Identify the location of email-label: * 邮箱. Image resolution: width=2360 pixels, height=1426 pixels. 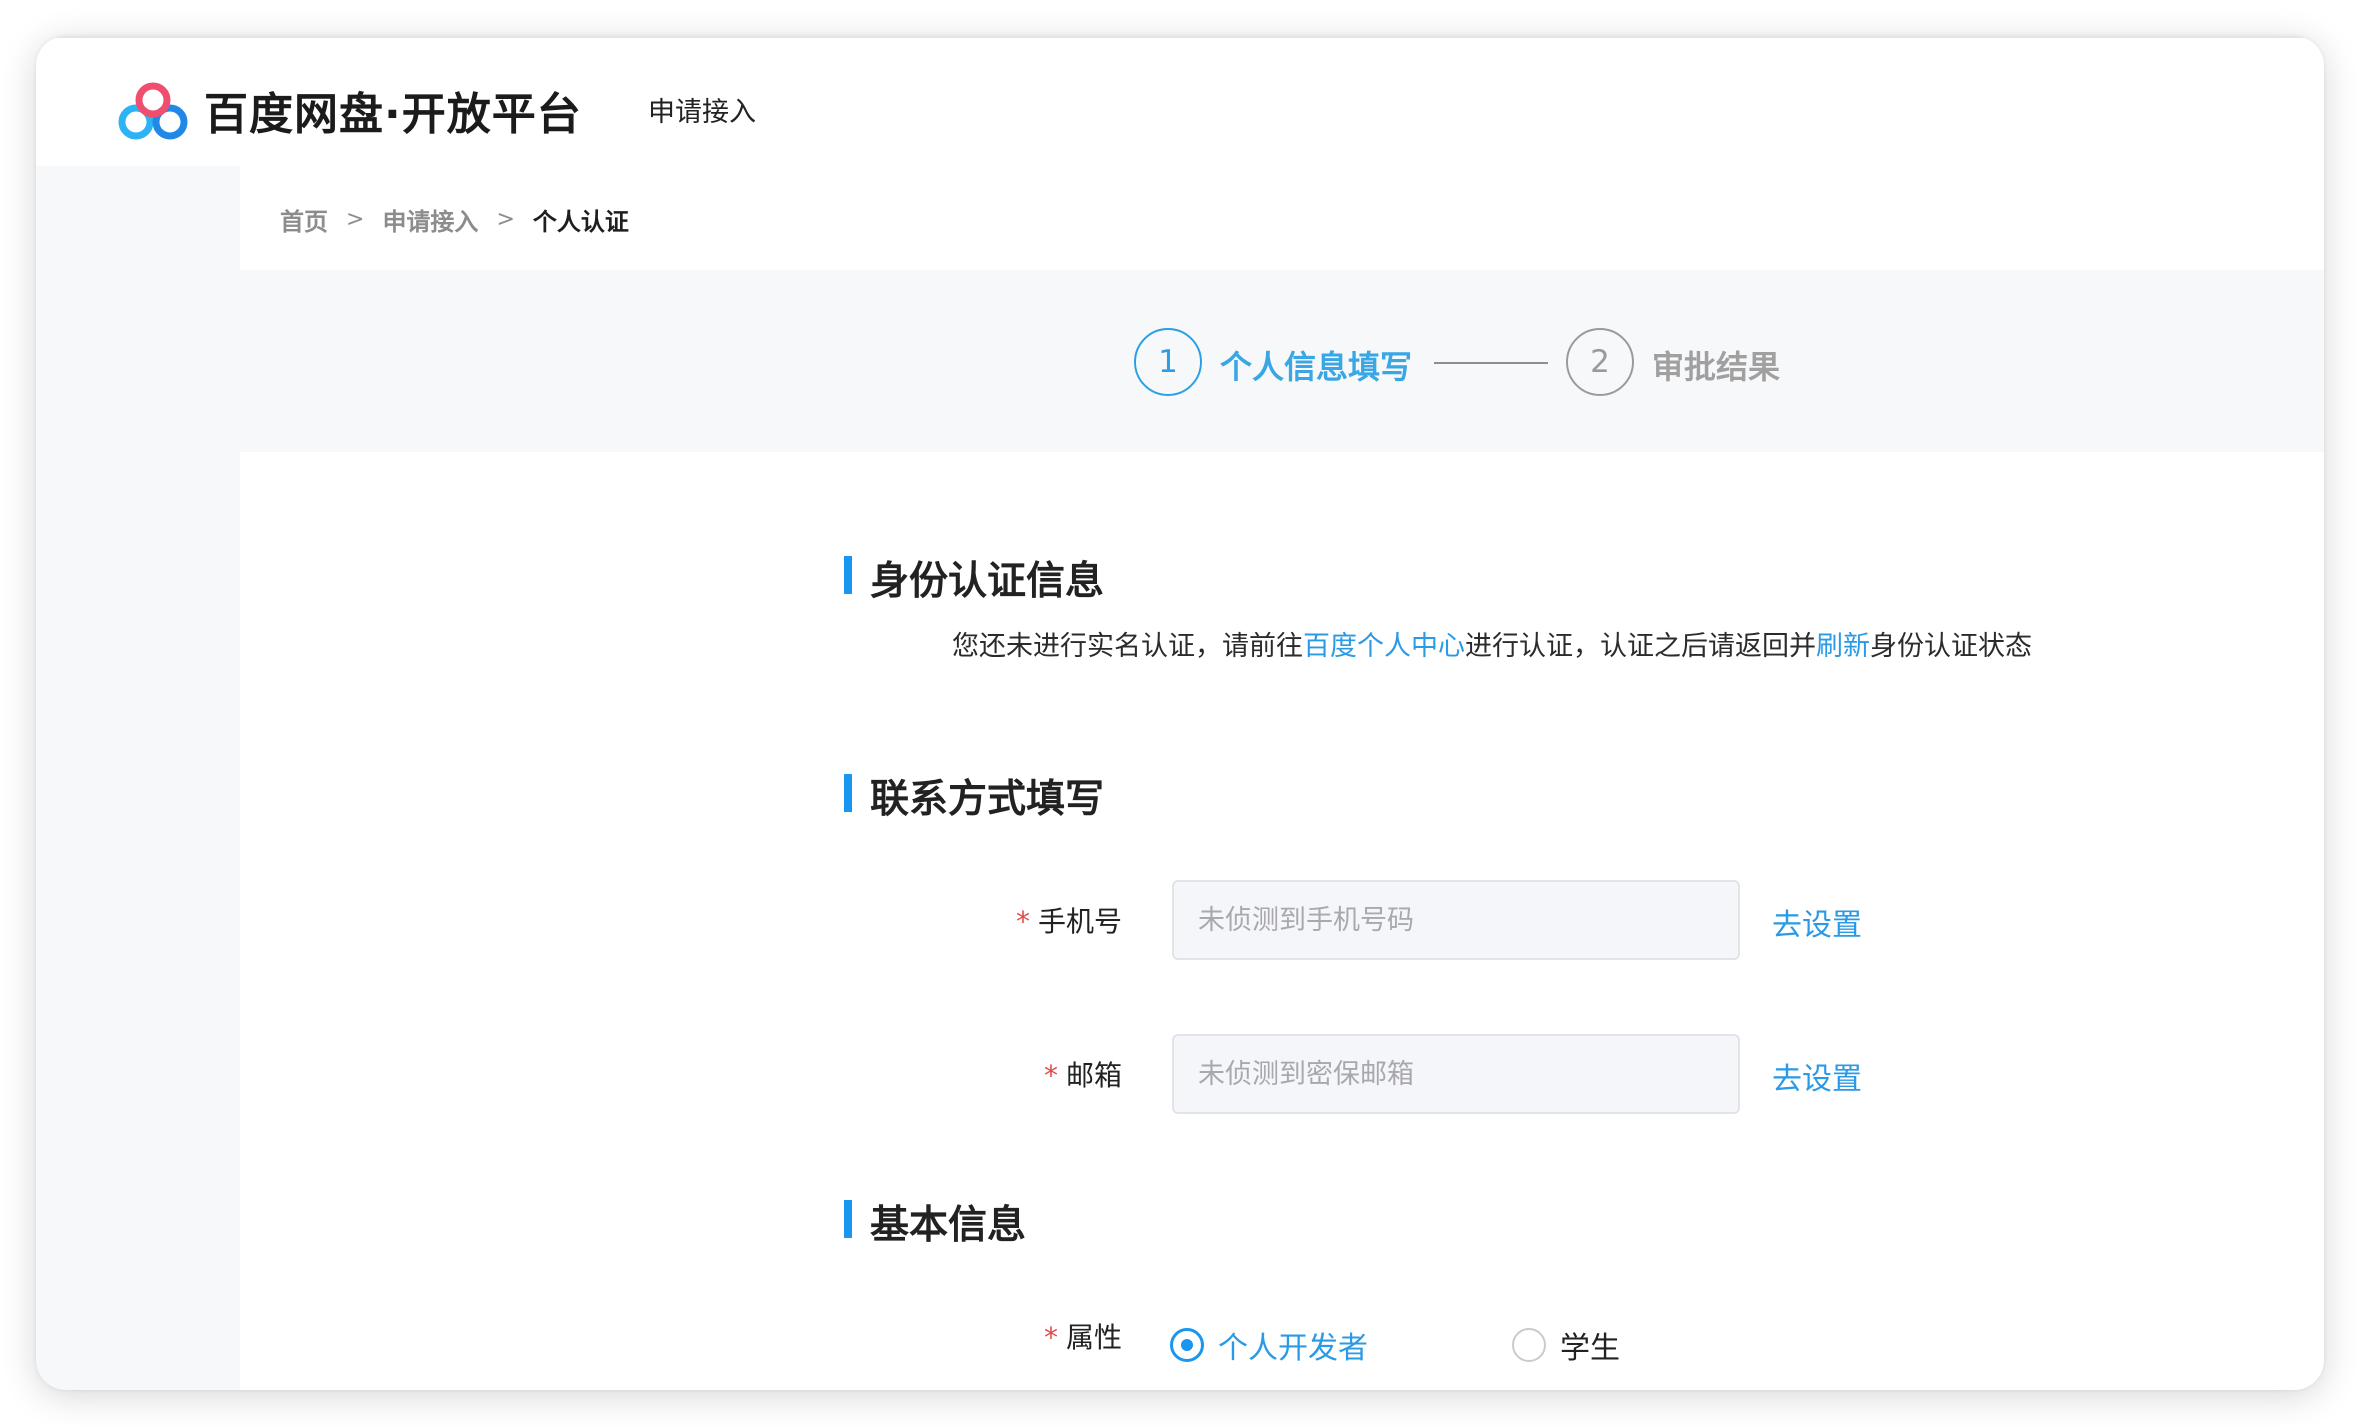
(1083, 1074).